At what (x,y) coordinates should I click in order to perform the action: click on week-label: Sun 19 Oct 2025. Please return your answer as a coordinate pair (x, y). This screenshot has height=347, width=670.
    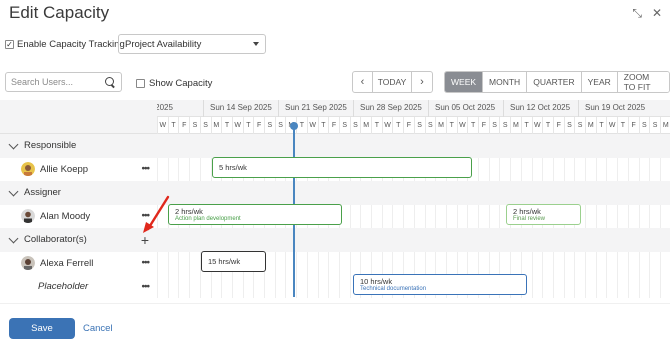
    Looking at the image, I should click on (615, 107).